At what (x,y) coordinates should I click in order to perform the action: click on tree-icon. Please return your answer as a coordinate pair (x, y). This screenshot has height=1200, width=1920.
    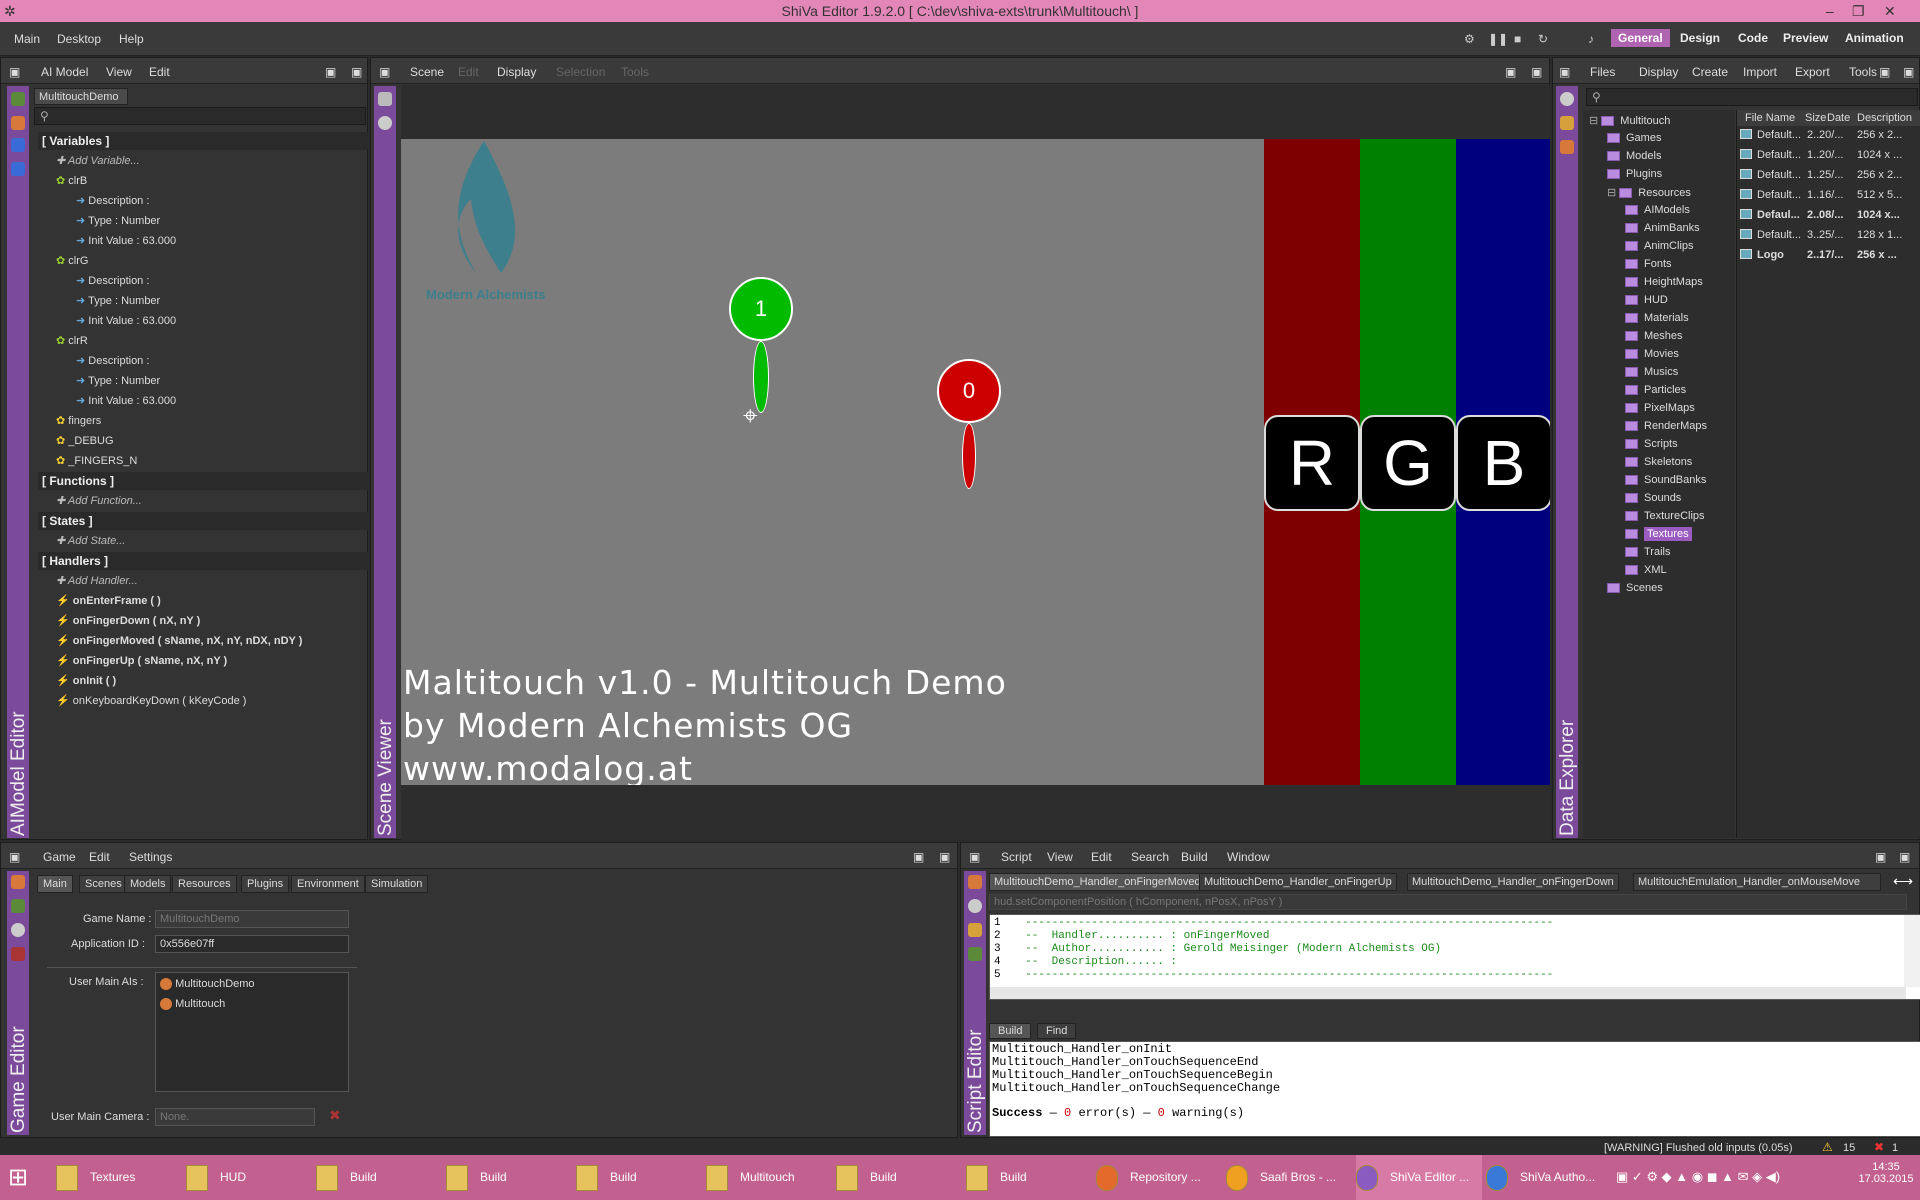
    Looking at the image, I should click on (975, 954).